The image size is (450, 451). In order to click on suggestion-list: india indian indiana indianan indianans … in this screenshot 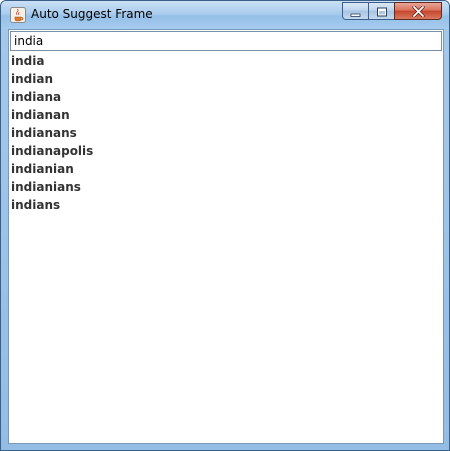, I will do `click(52, 133)`.